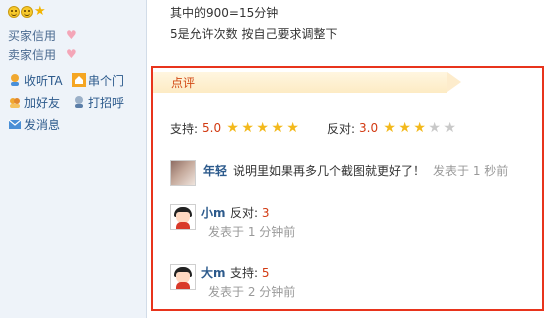  Describe the element at coordinates (40, 11) in the screenshot. I see `star-icon: ★` at that location.